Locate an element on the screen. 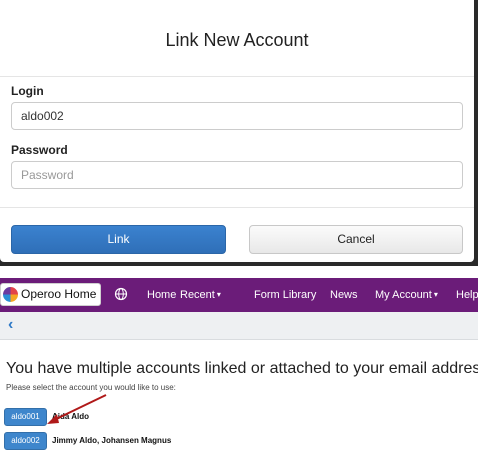 This screenshot has width=478, height=459. nav-form-library: Form Library is located at coordinates (285, 295).